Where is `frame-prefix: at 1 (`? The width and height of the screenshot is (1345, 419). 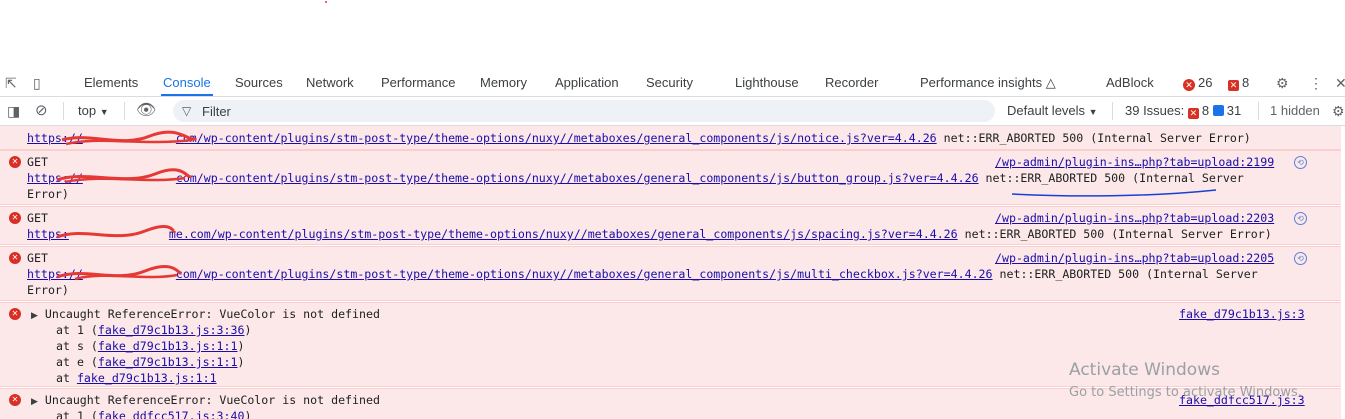 frame-prefix: at 1 ( is located at coordinates (77, 414).